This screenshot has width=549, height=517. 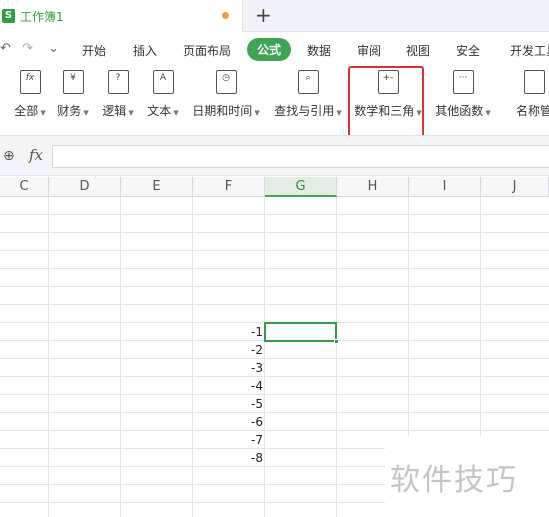 I want to click on question-icon: ?, so click(x=118, y=82).